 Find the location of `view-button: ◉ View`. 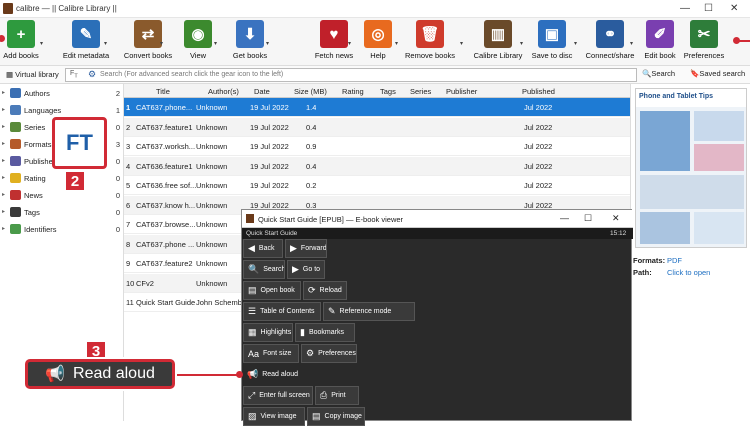

view-button: ◉ View is located at coordinates (198, 40).